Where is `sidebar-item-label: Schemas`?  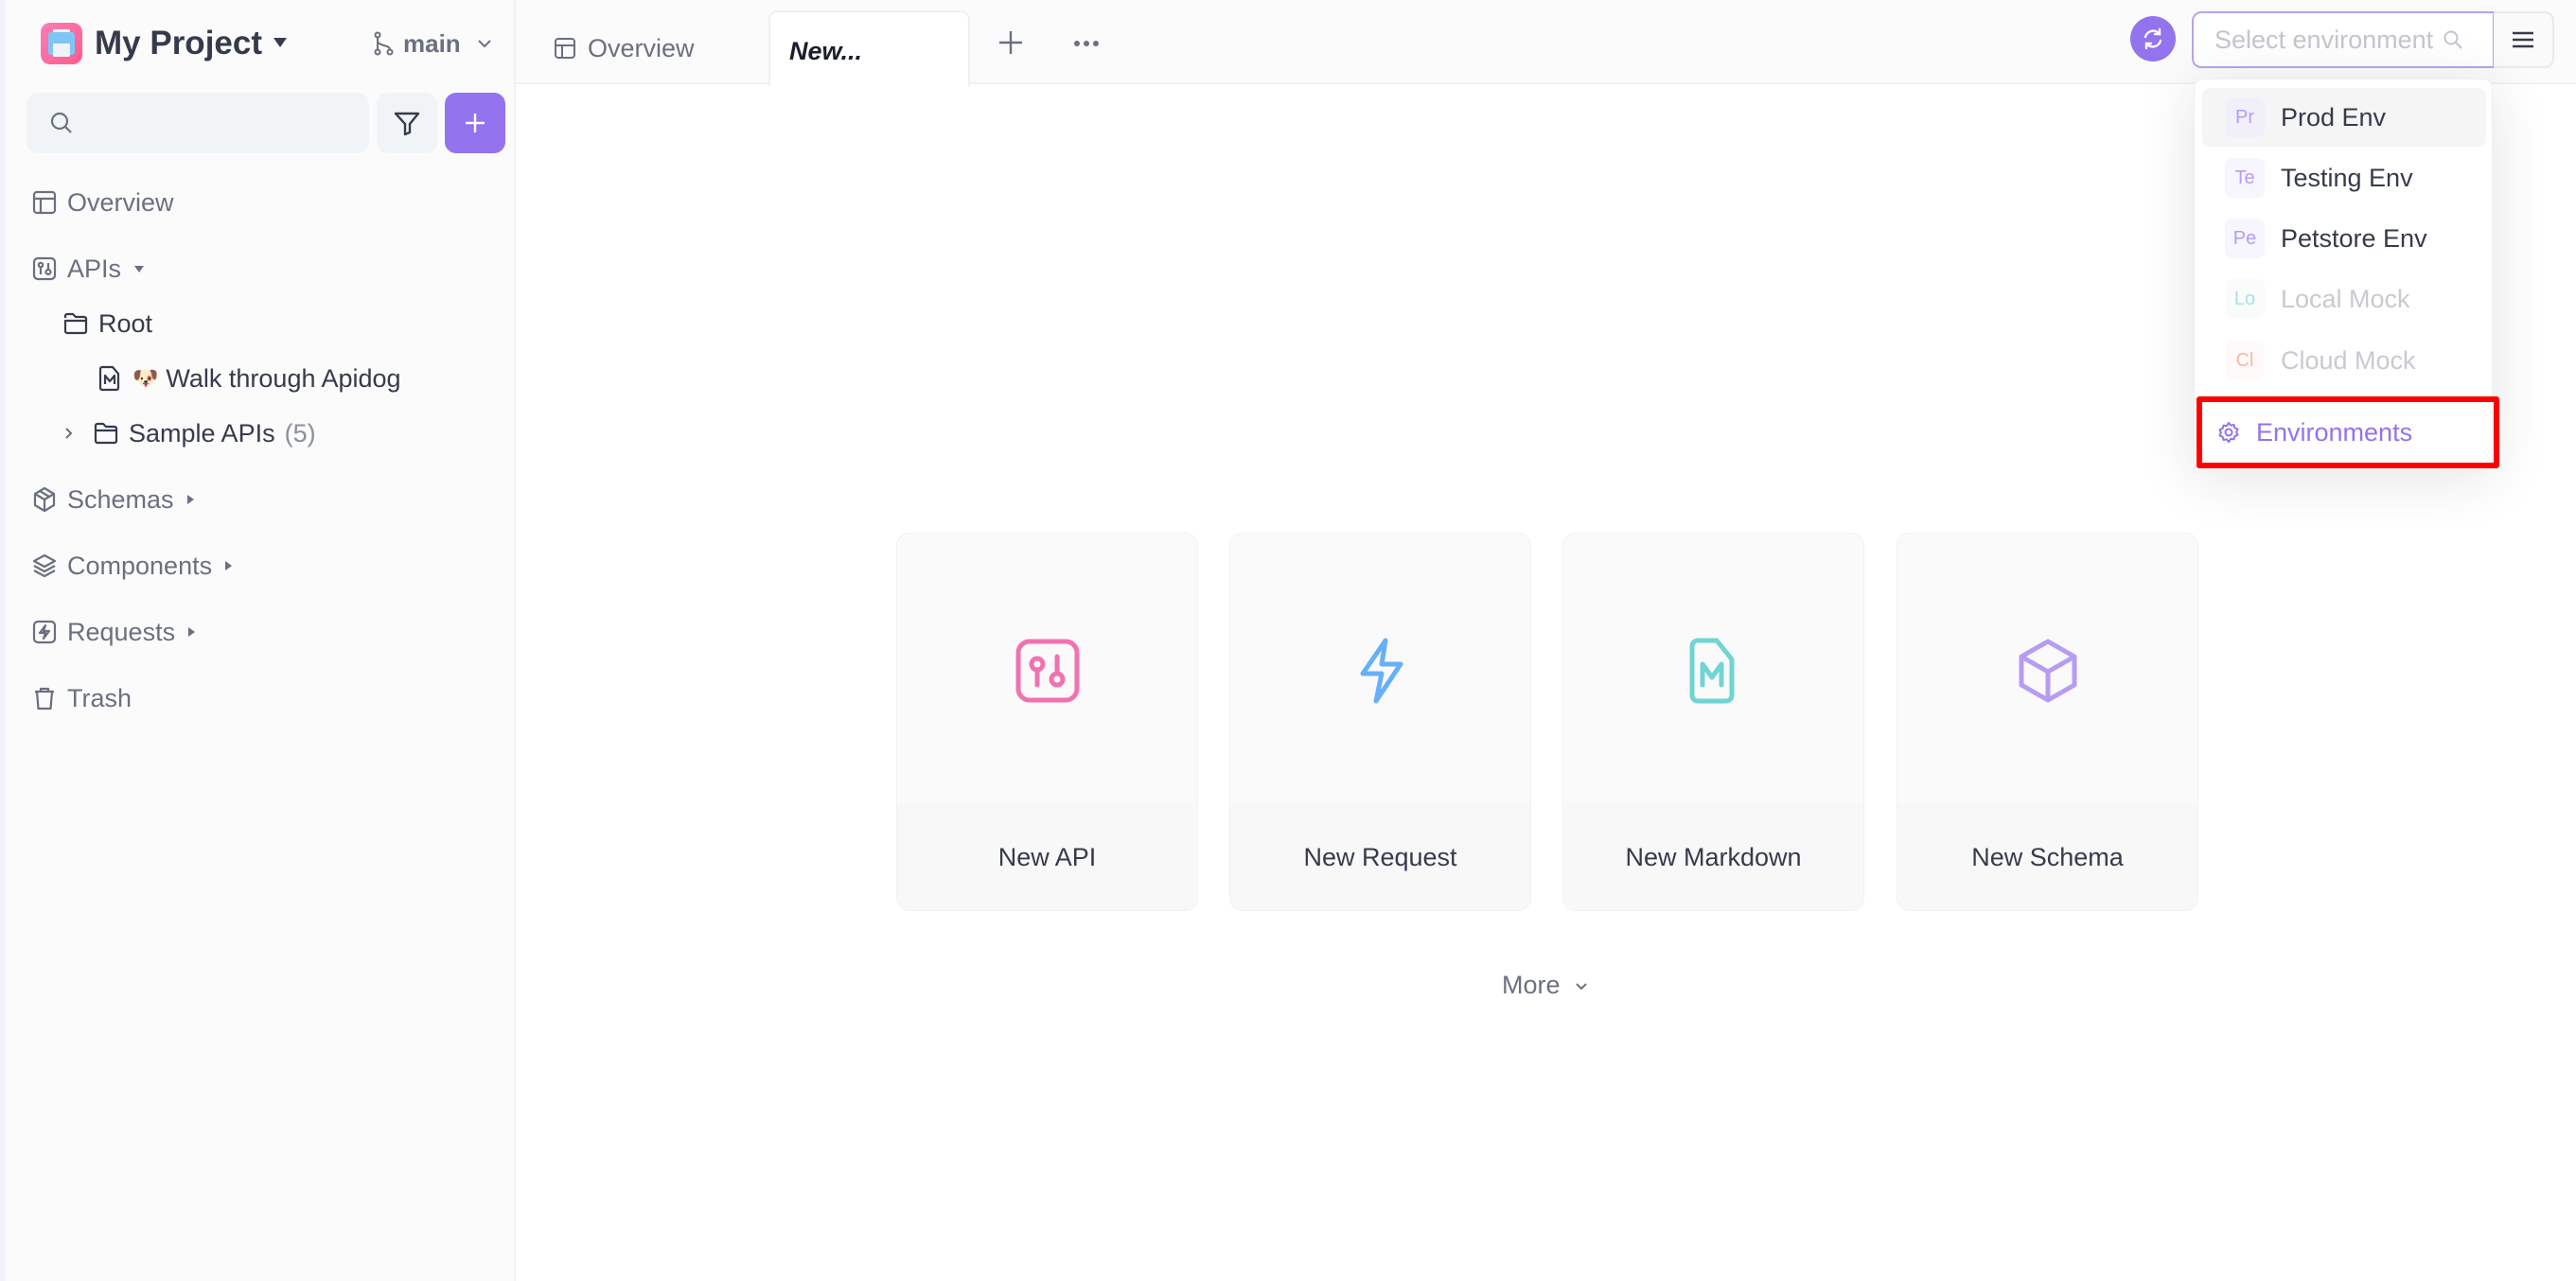 sidebar-item-label: Schemas is located at coordinates (120, 499).